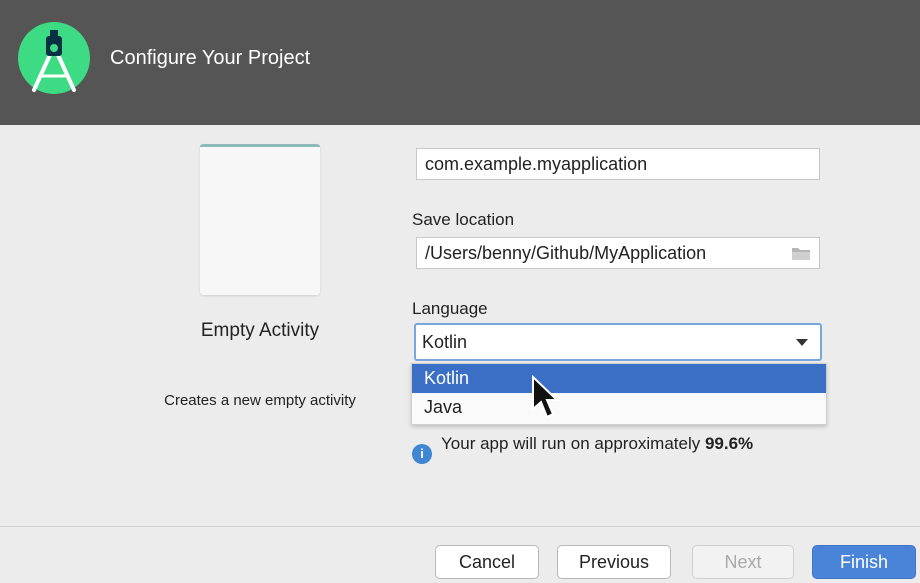  What do you see at coordinates (260, 330) in the screenshot?
I see `template-name: Empty Activity` at bounding box center [260, 330].